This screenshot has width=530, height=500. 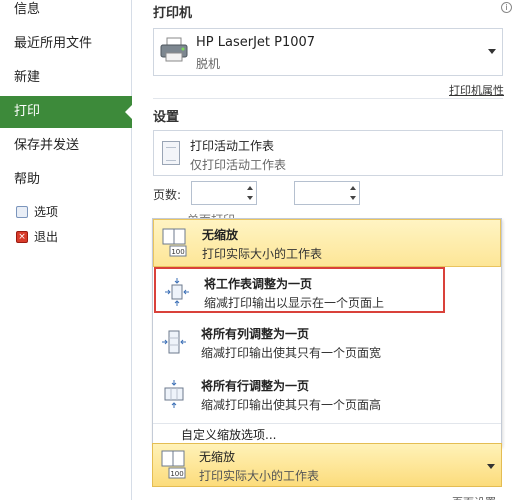 I want to click on sidebar-item-label: 选项, so click(x=46, y=212).